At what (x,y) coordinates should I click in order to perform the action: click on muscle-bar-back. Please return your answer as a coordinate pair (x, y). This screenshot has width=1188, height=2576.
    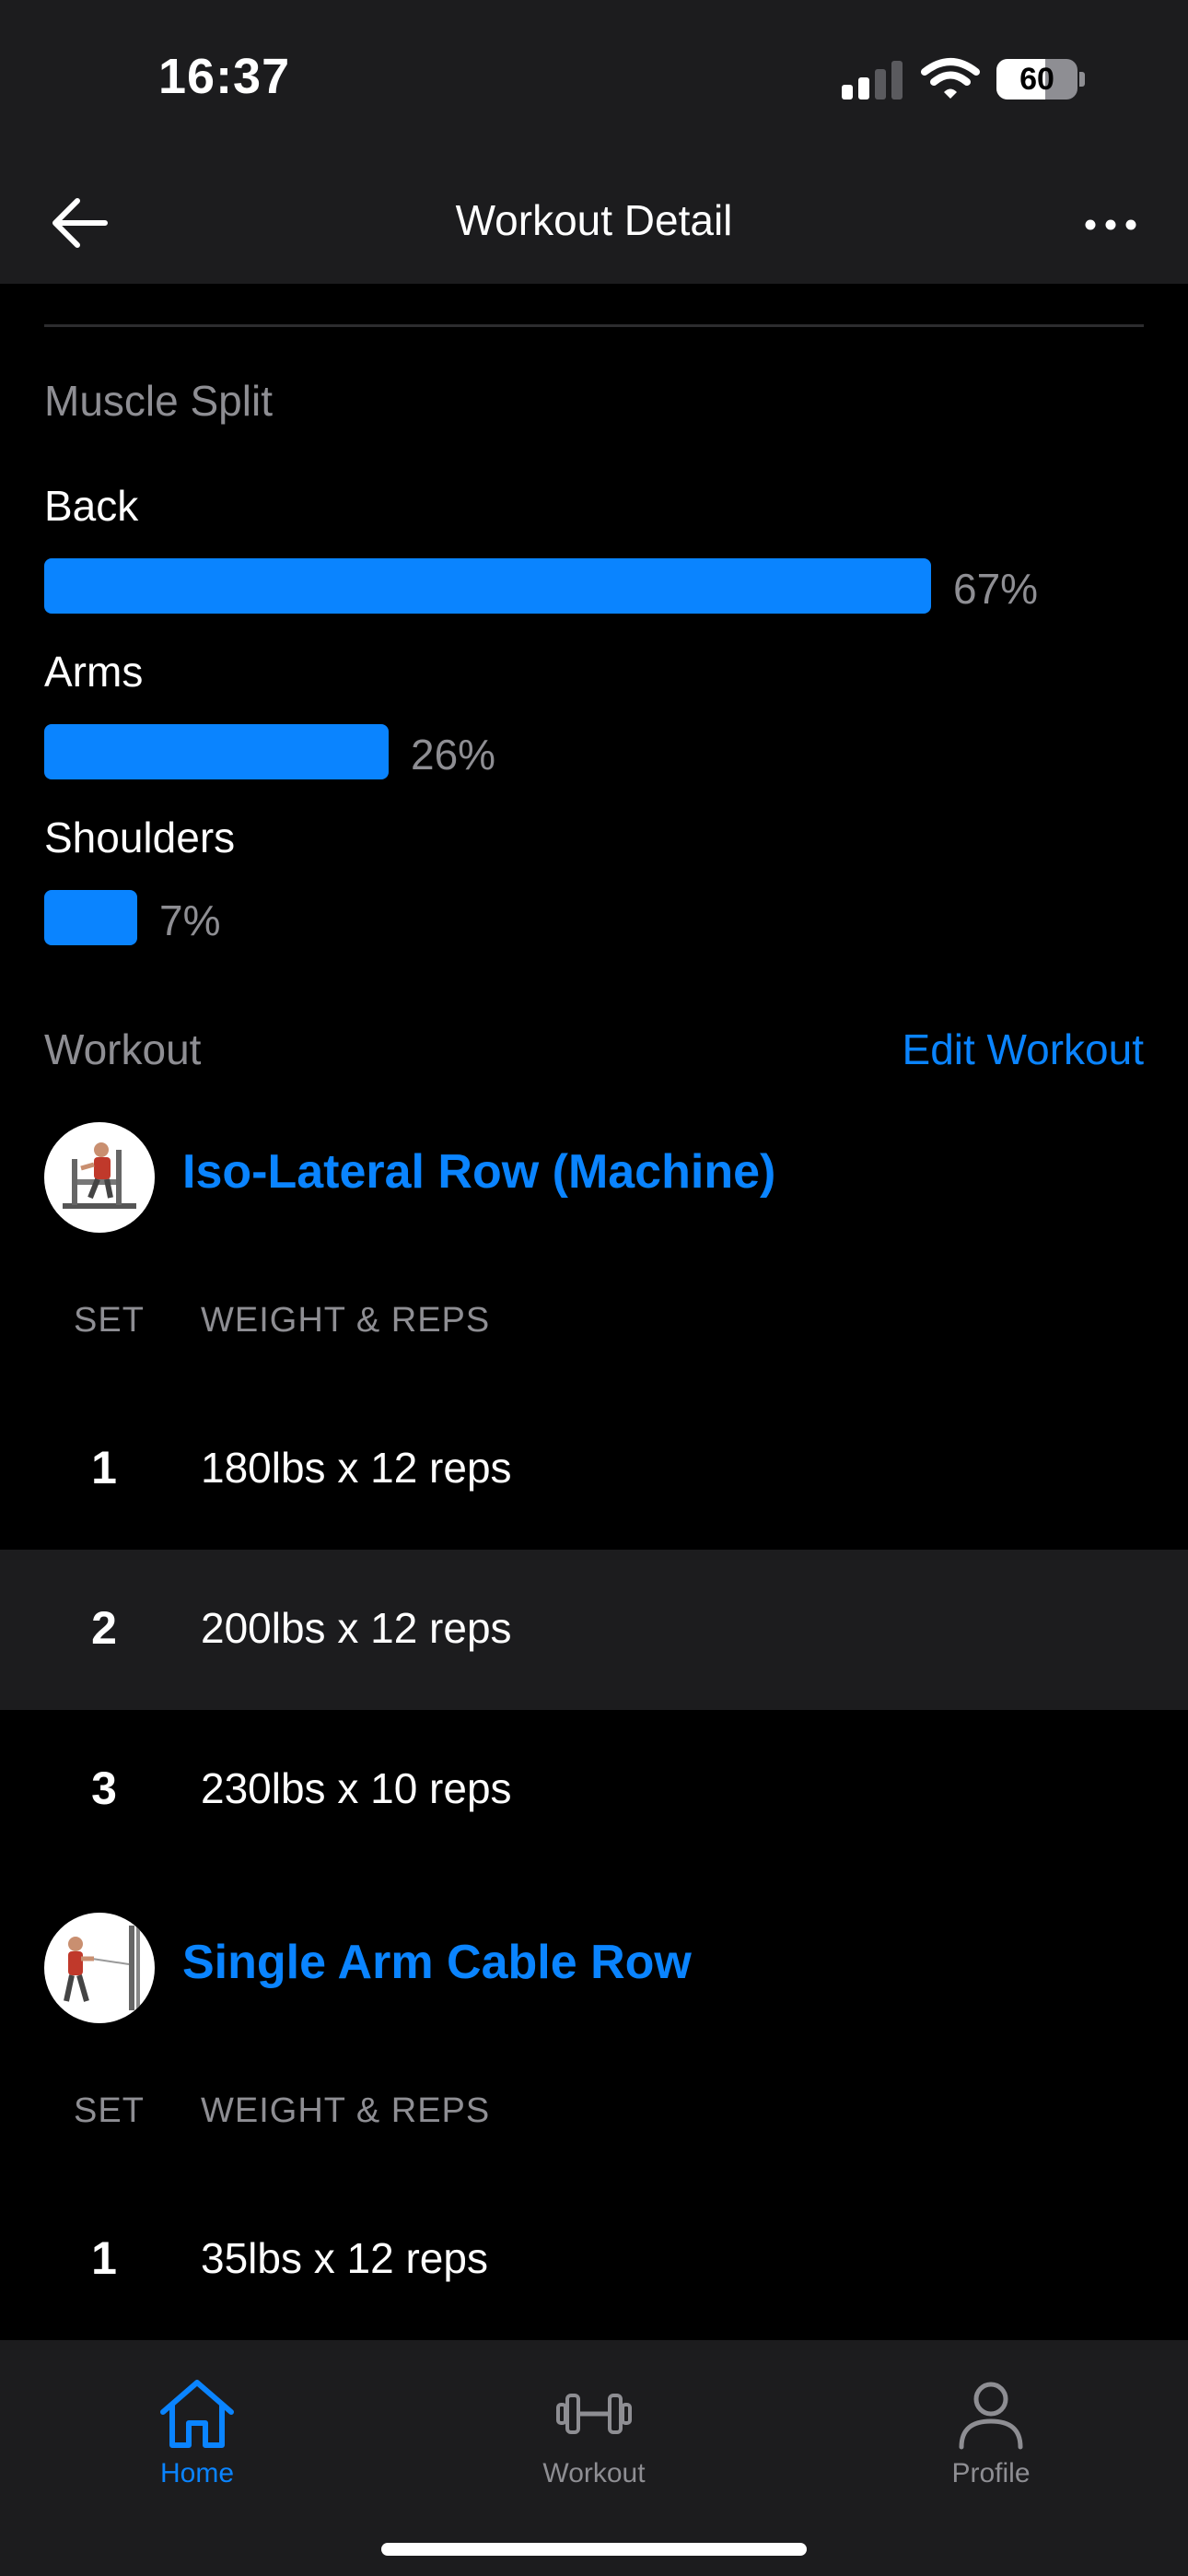
    Looking at the image, I should click on (487, 586).